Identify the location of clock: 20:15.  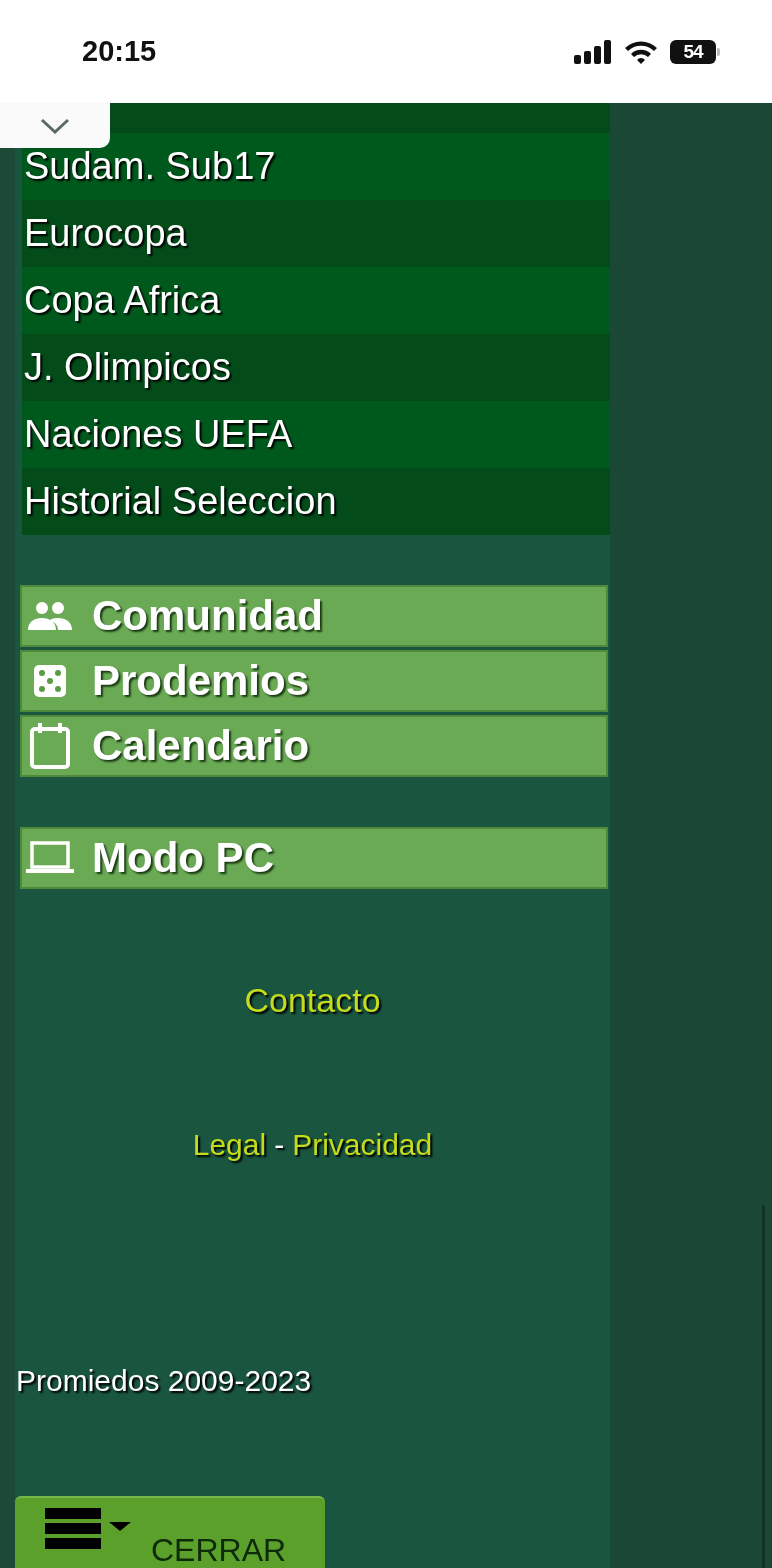
(119, 51).